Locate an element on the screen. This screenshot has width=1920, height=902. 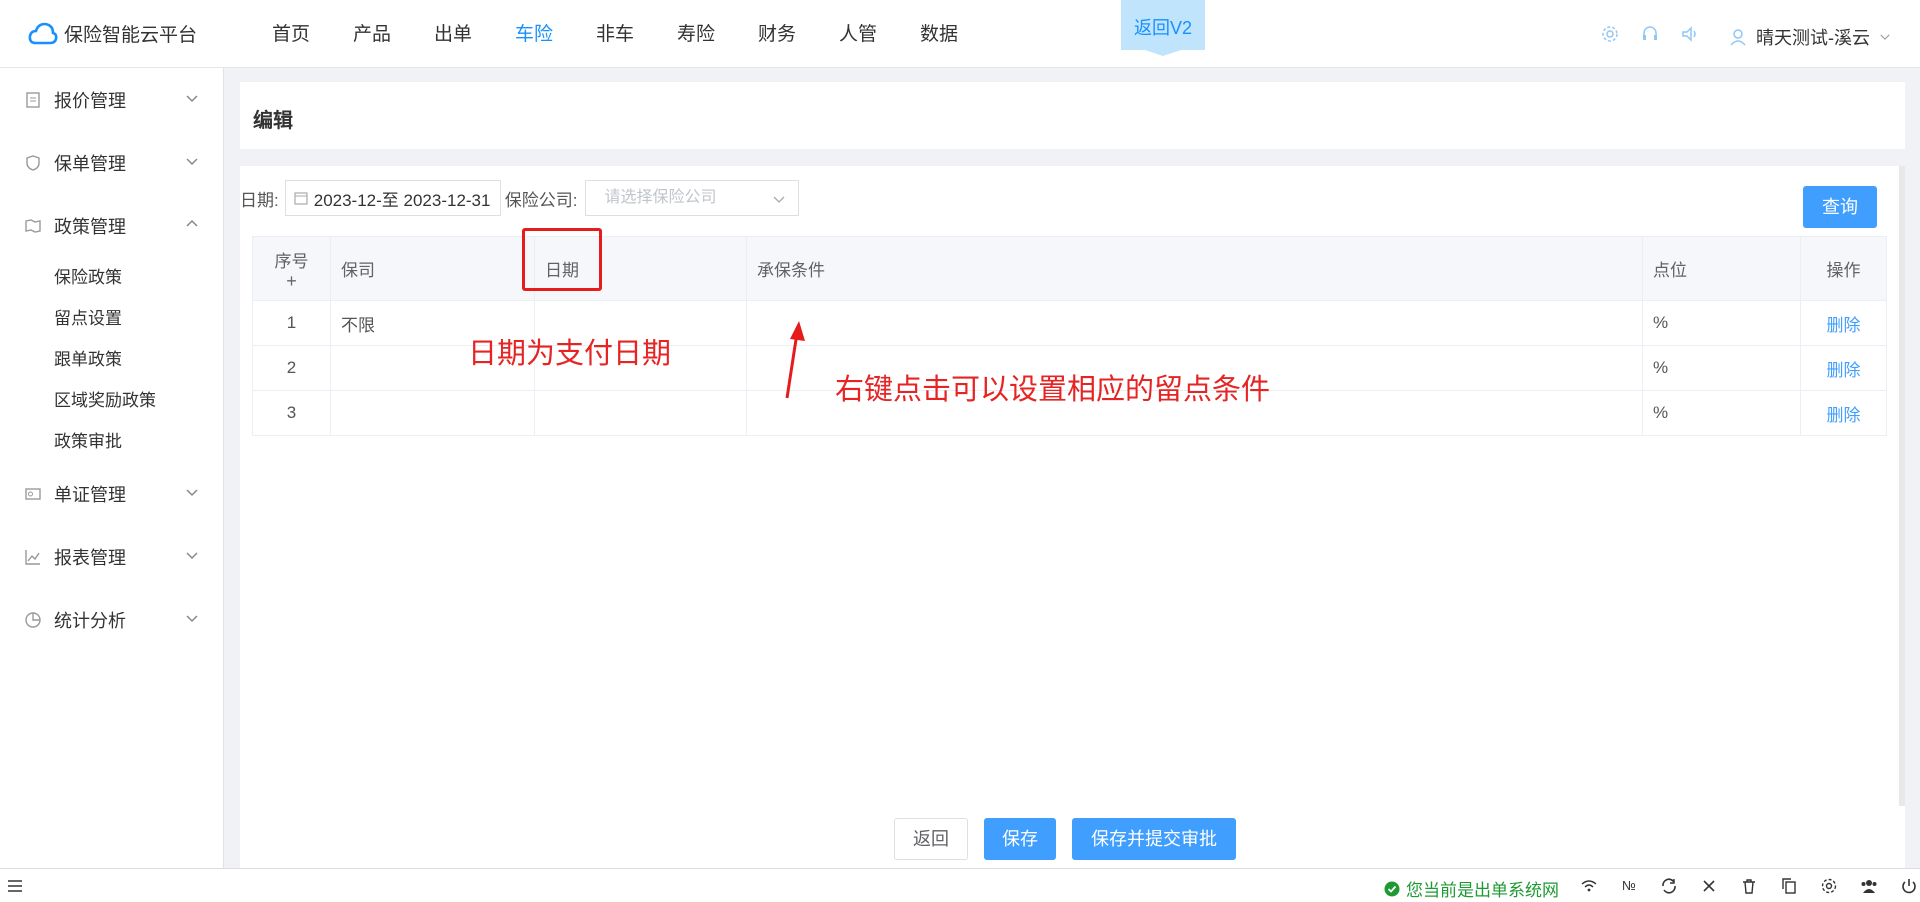
nav-life: 寿险 is located at coordinates (717, 34).